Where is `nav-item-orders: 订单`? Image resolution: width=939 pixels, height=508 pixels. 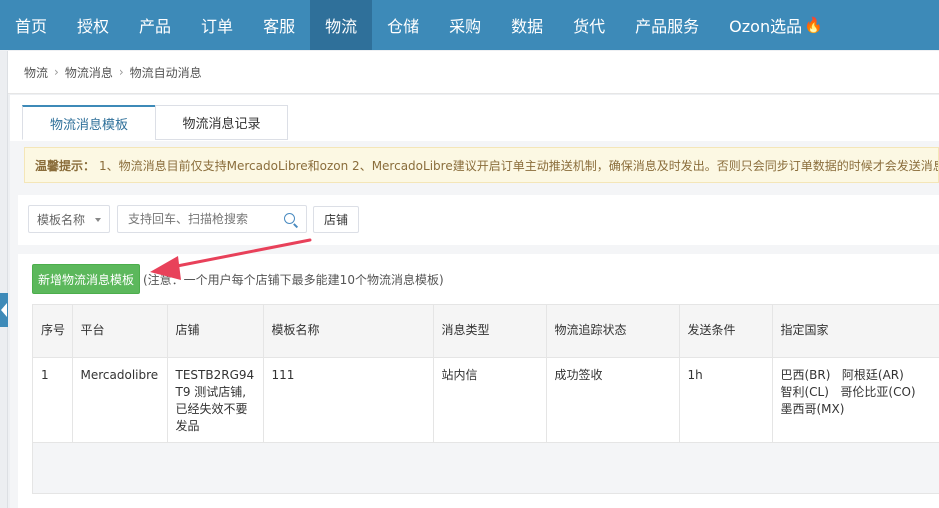
nav-item-orders: 订单 is located at coordinates (217, 25).